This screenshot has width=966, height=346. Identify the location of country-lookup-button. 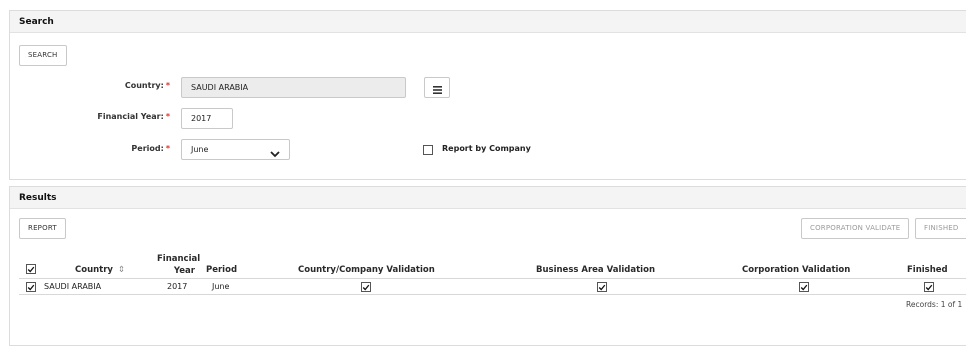
(437, 87).